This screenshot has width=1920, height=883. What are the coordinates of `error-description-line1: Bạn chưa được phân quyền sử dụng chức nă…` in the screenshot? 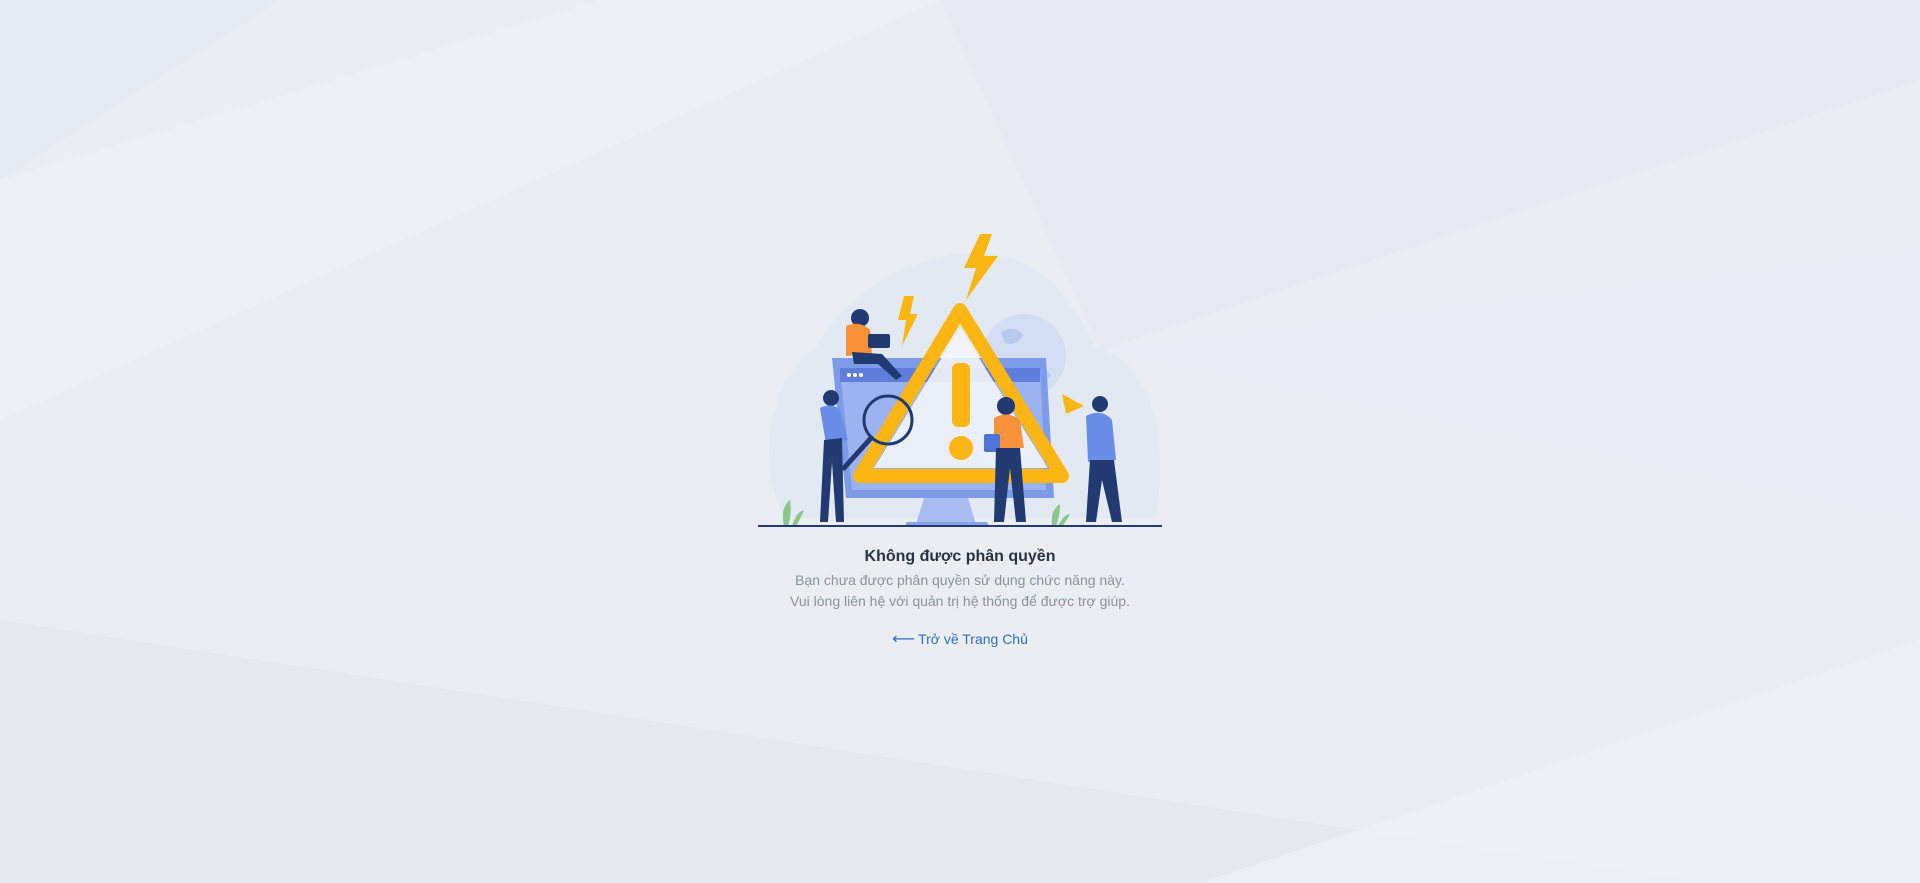 It's located at (960, 580).